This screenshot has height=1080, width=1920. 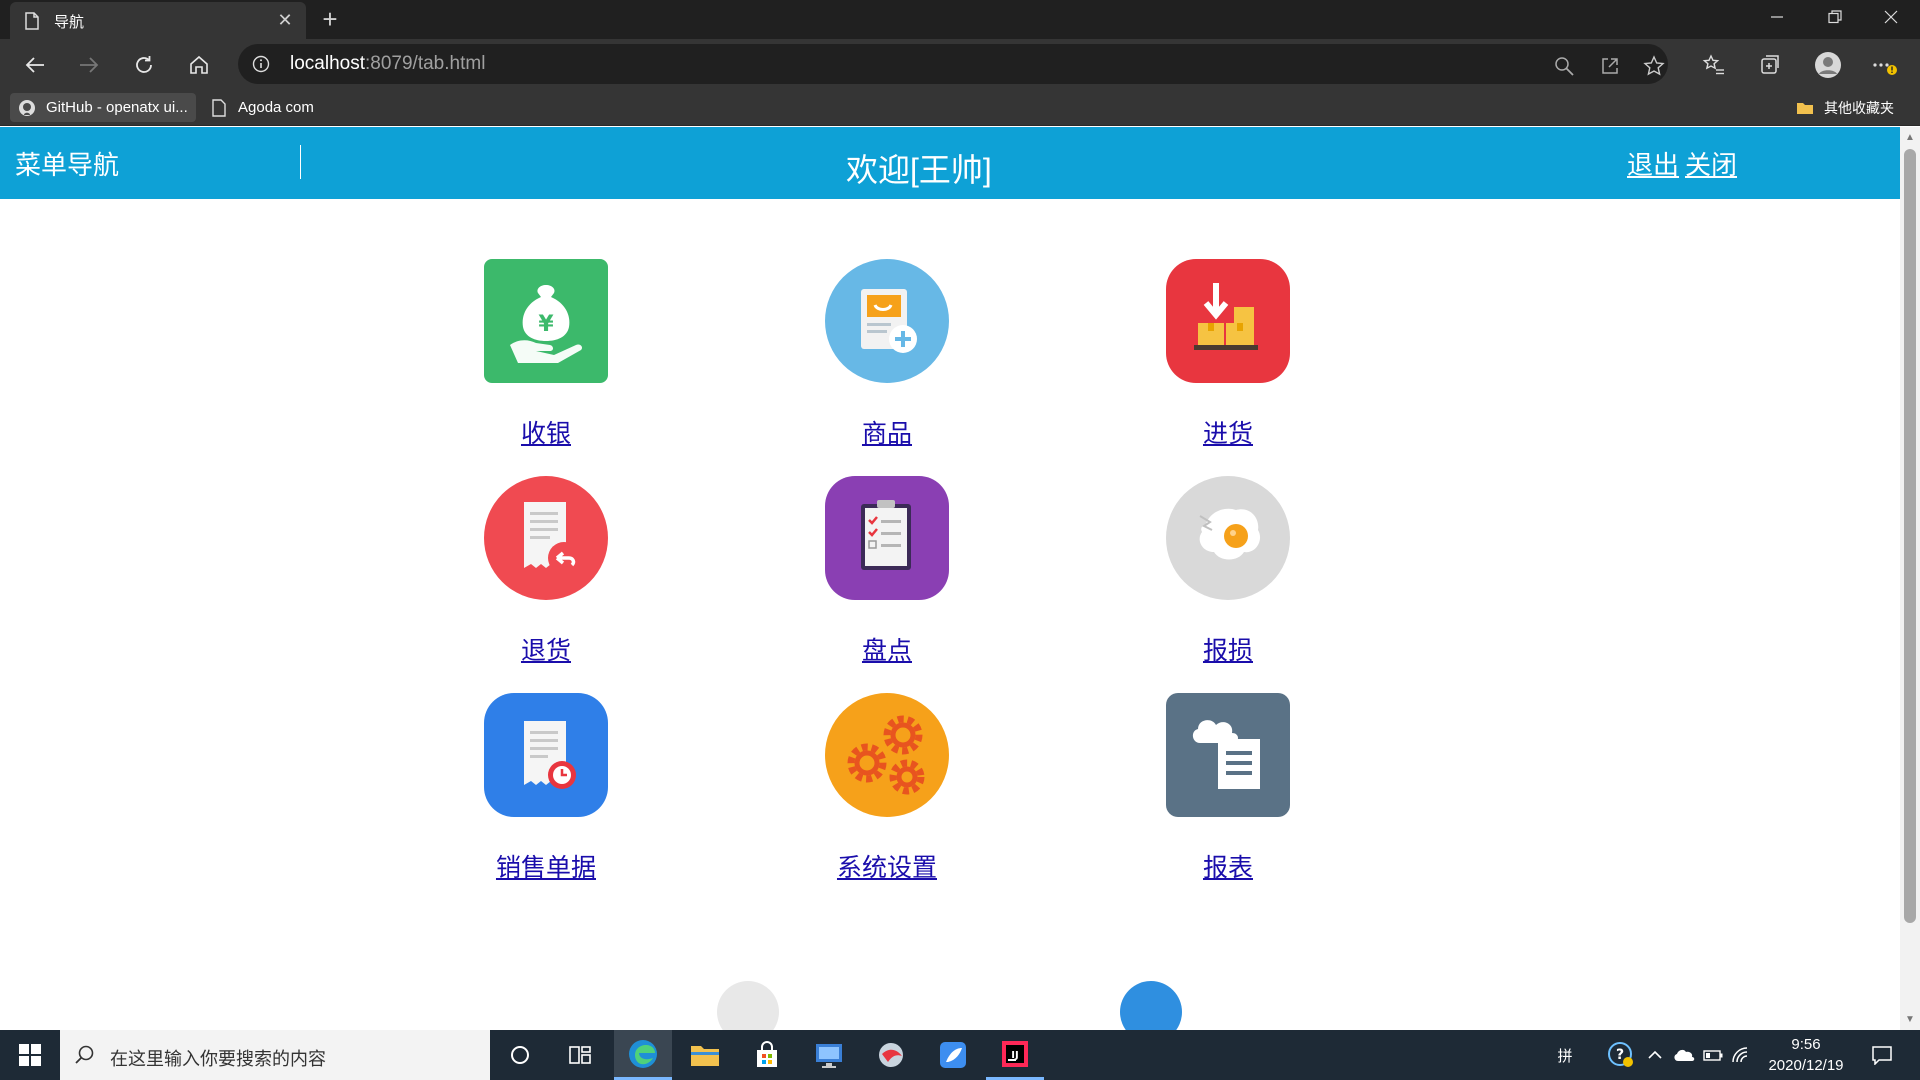 What do you see at coordinates (546, 755) in the screenshot?
I see `sales-receipt-icon` at bounding box center [546, 755].